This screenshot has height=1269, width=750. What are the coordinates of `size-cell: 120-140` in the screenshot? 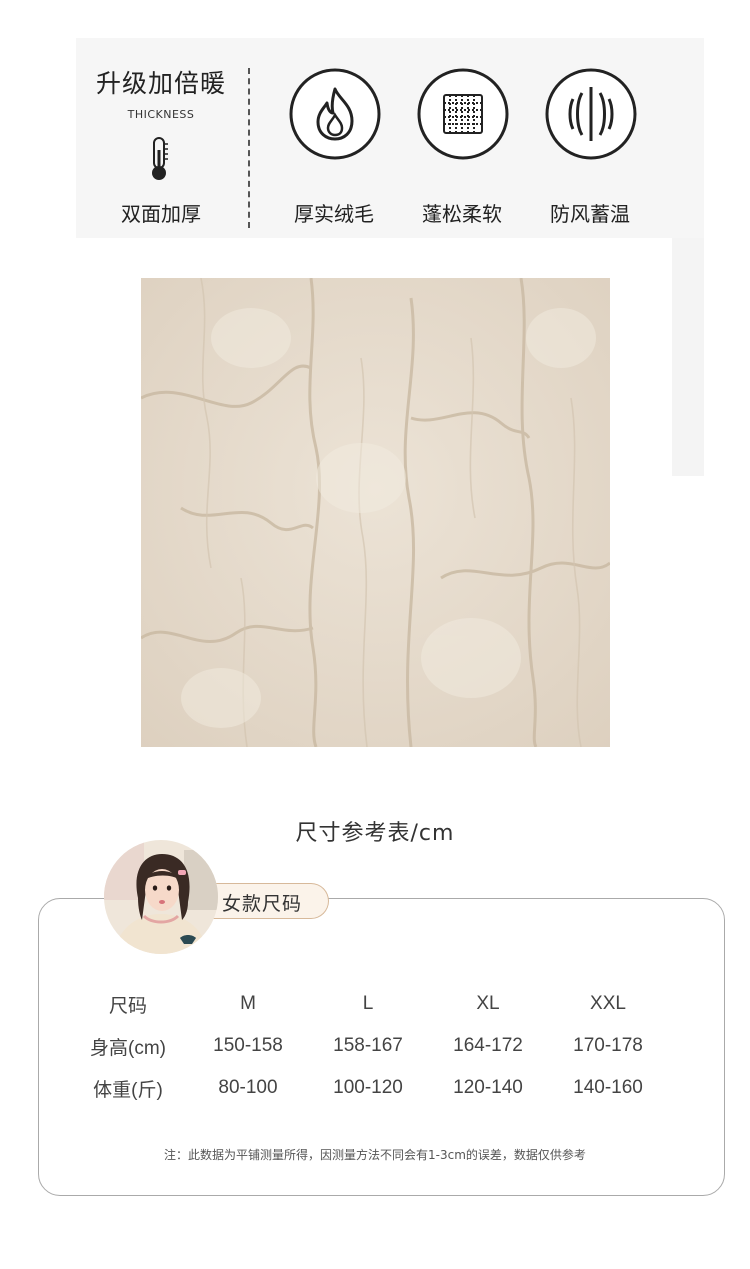 It's located at (488, 1087).